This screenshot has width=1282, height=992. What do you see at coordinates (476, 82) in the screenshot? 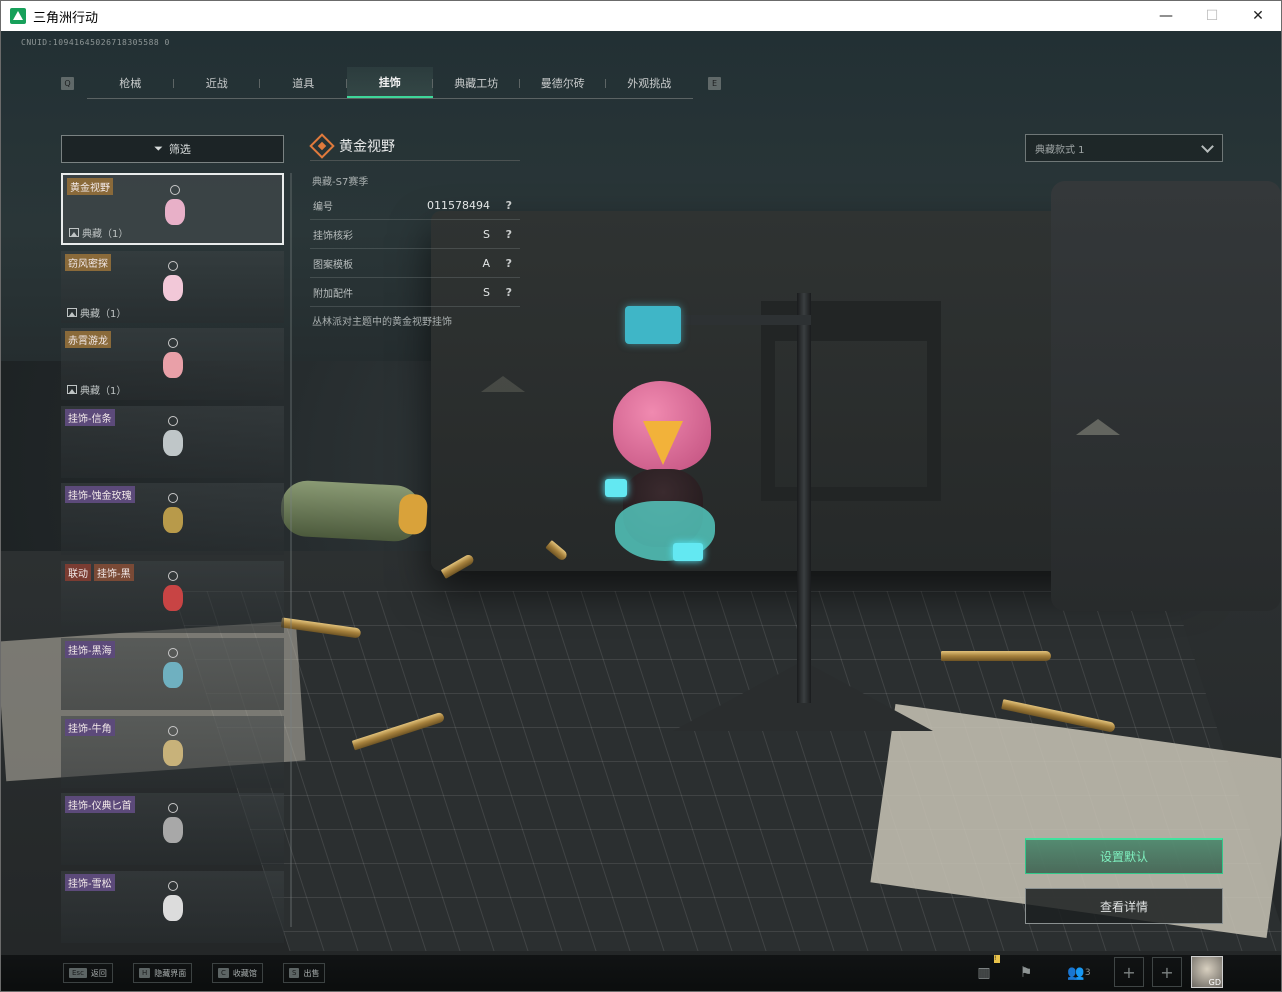
I see `tab-collection-workshop: 典藏工坊` at bounding box center [476, 82].